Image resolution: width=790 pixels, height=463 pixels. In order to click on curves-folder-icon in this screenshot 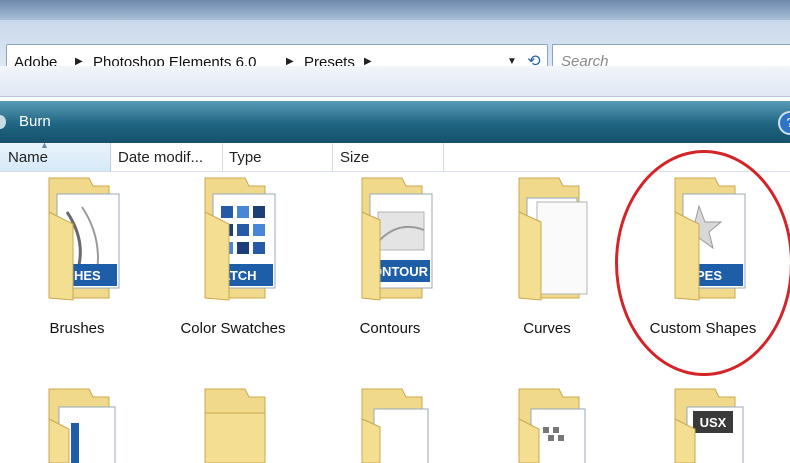, I will do `click(553, 239)`.